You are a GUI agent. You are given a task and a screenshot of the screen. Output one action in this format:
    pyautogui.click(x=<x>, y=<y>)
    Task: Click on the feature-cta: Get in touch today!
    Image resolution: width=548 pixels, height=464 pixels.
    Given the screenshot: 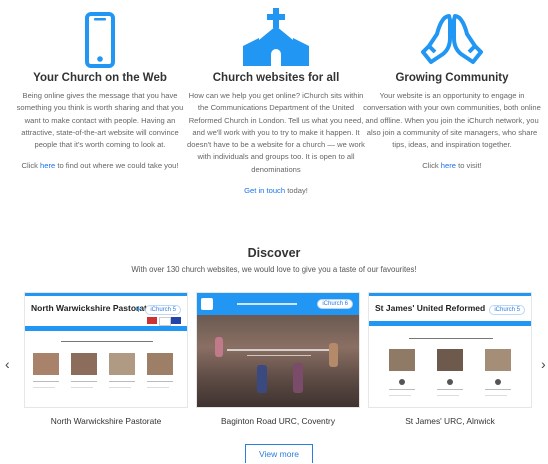 What is the action you would take?
    pyautogui.click(x=276, y=191)
    